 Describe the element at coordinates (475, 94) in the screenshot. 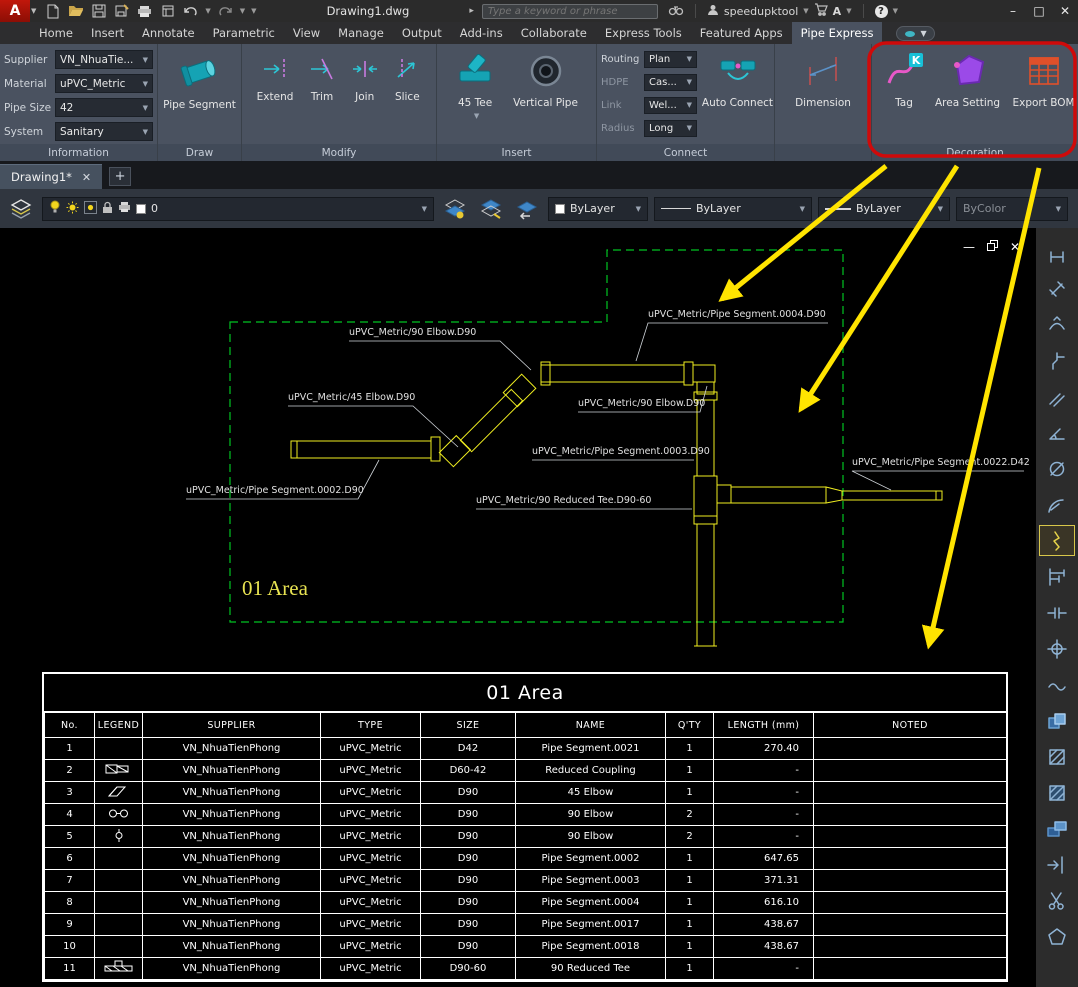

I see `tee-45-button: 45 Tee ▼` at that location.